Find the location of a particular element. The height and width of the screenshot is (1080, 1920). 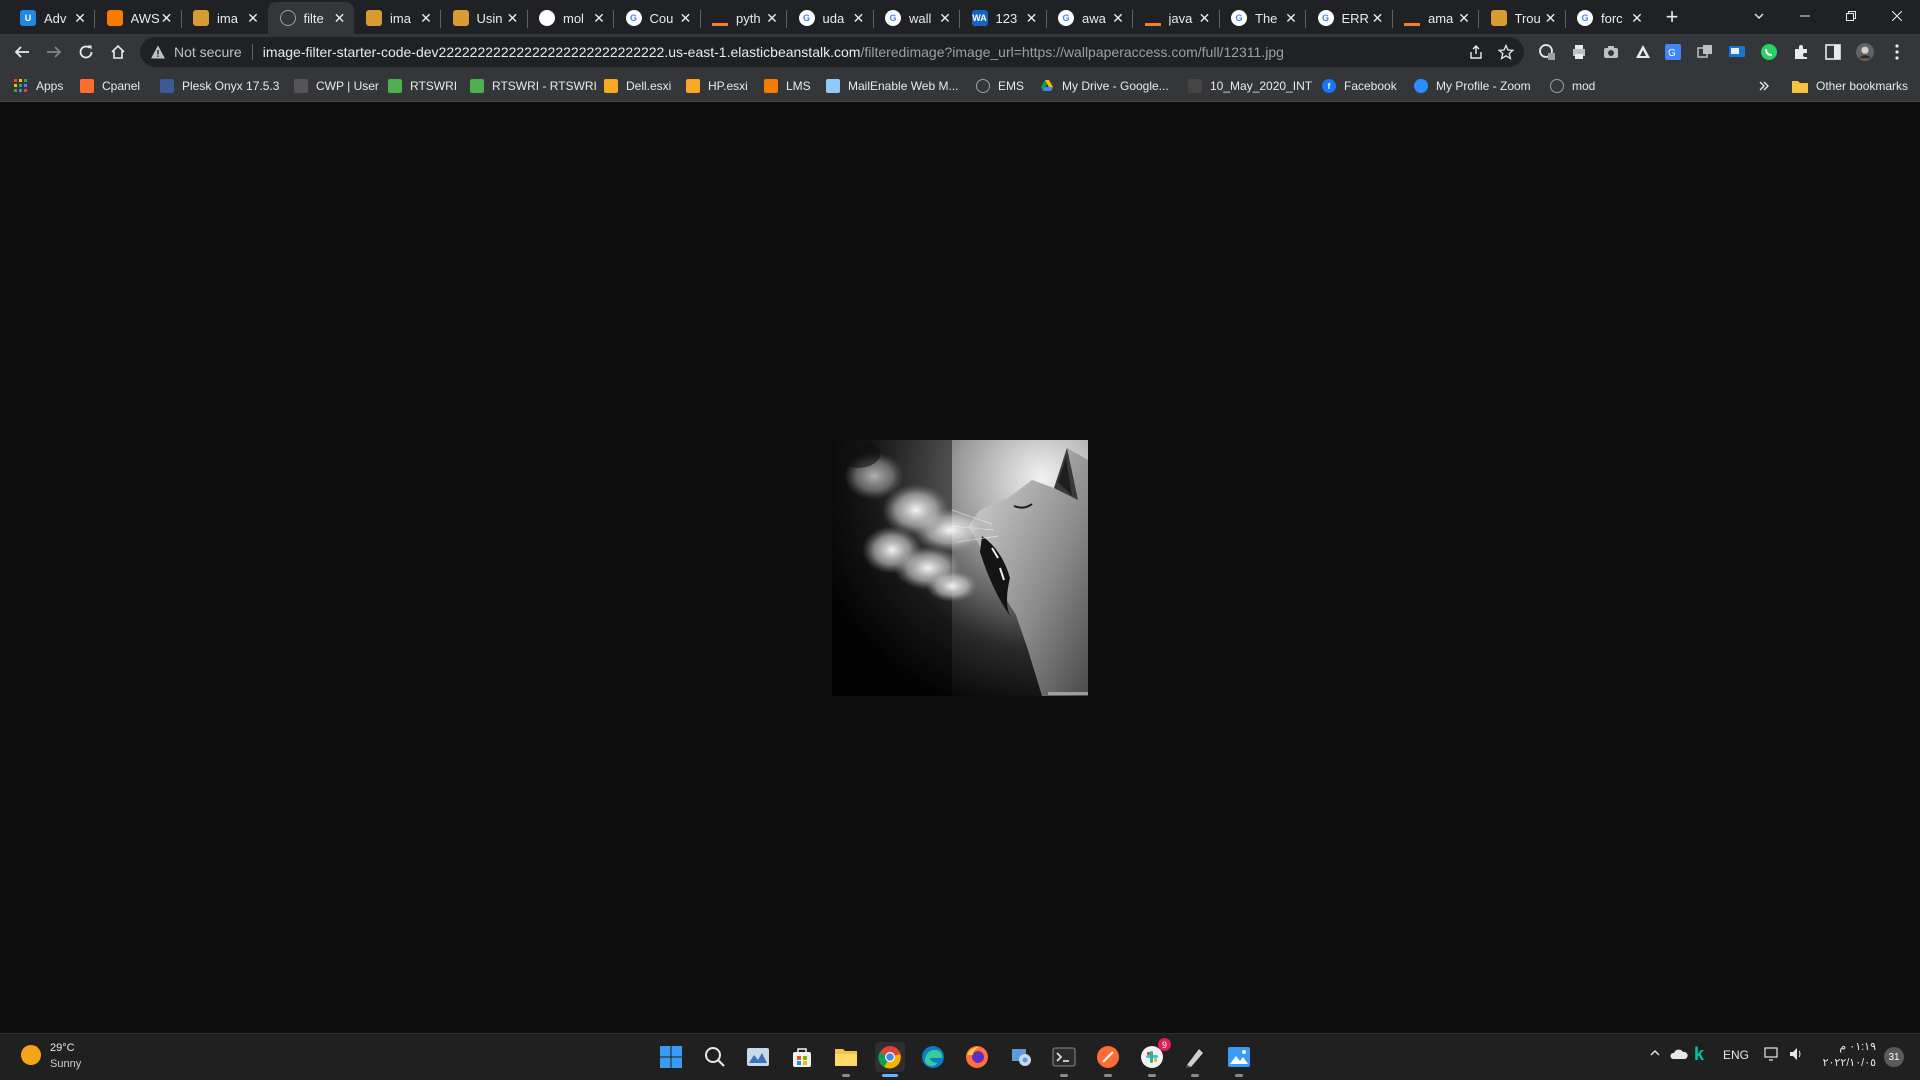

onedrive-icon is located at coordinates (1679, 1055).